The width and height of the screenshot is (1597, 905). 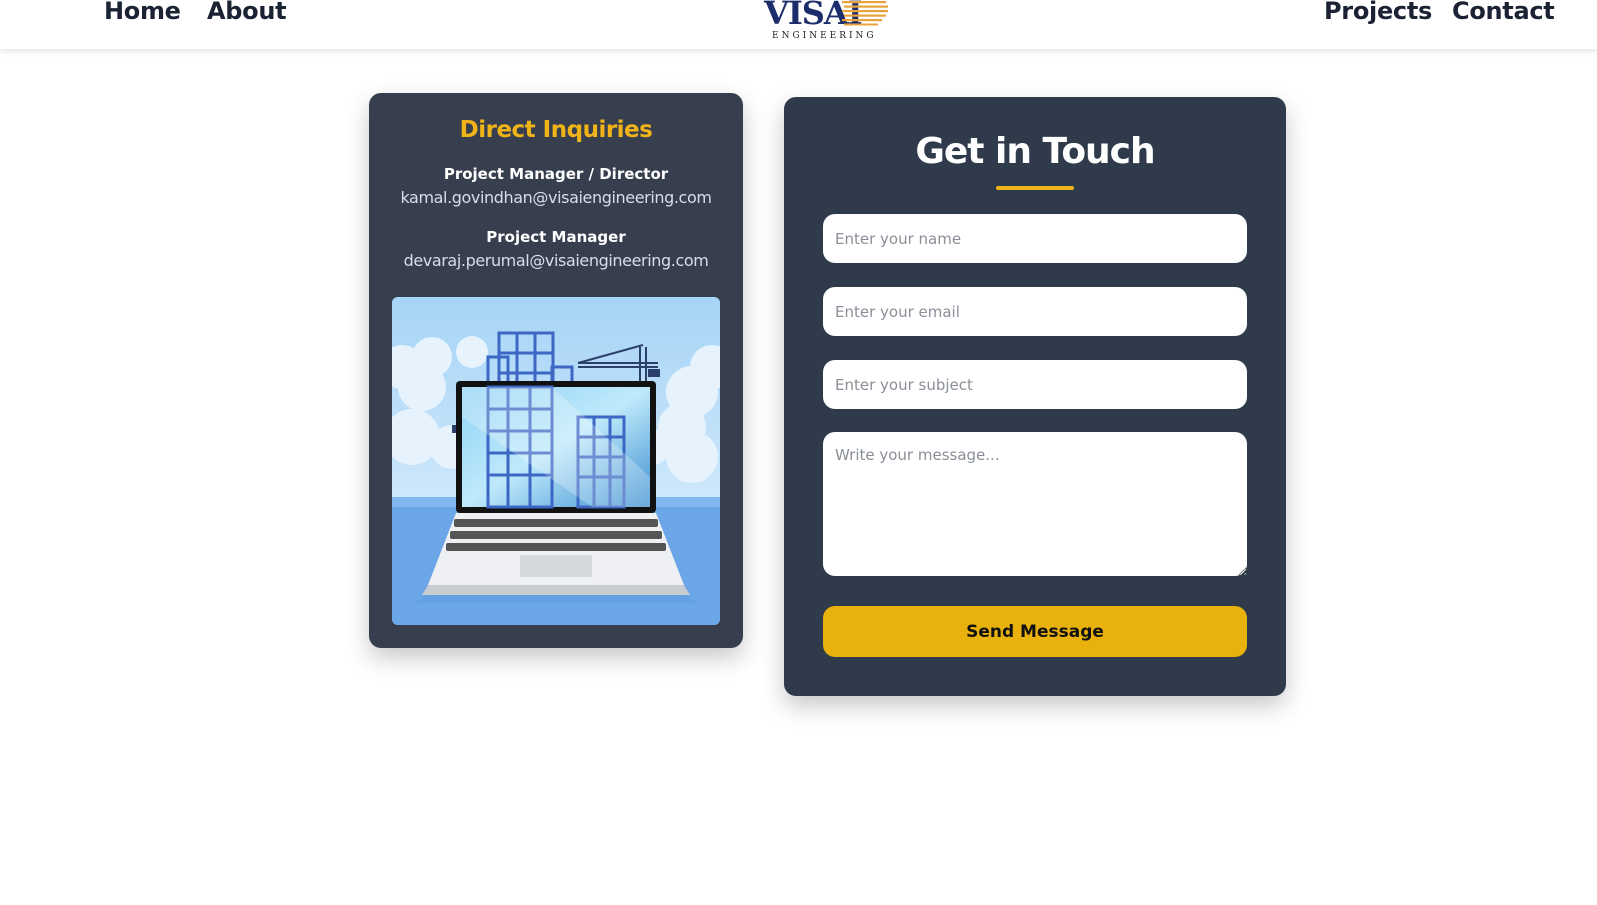 I want to click on contact-role: Project Manager, so click(x=556, y=237).